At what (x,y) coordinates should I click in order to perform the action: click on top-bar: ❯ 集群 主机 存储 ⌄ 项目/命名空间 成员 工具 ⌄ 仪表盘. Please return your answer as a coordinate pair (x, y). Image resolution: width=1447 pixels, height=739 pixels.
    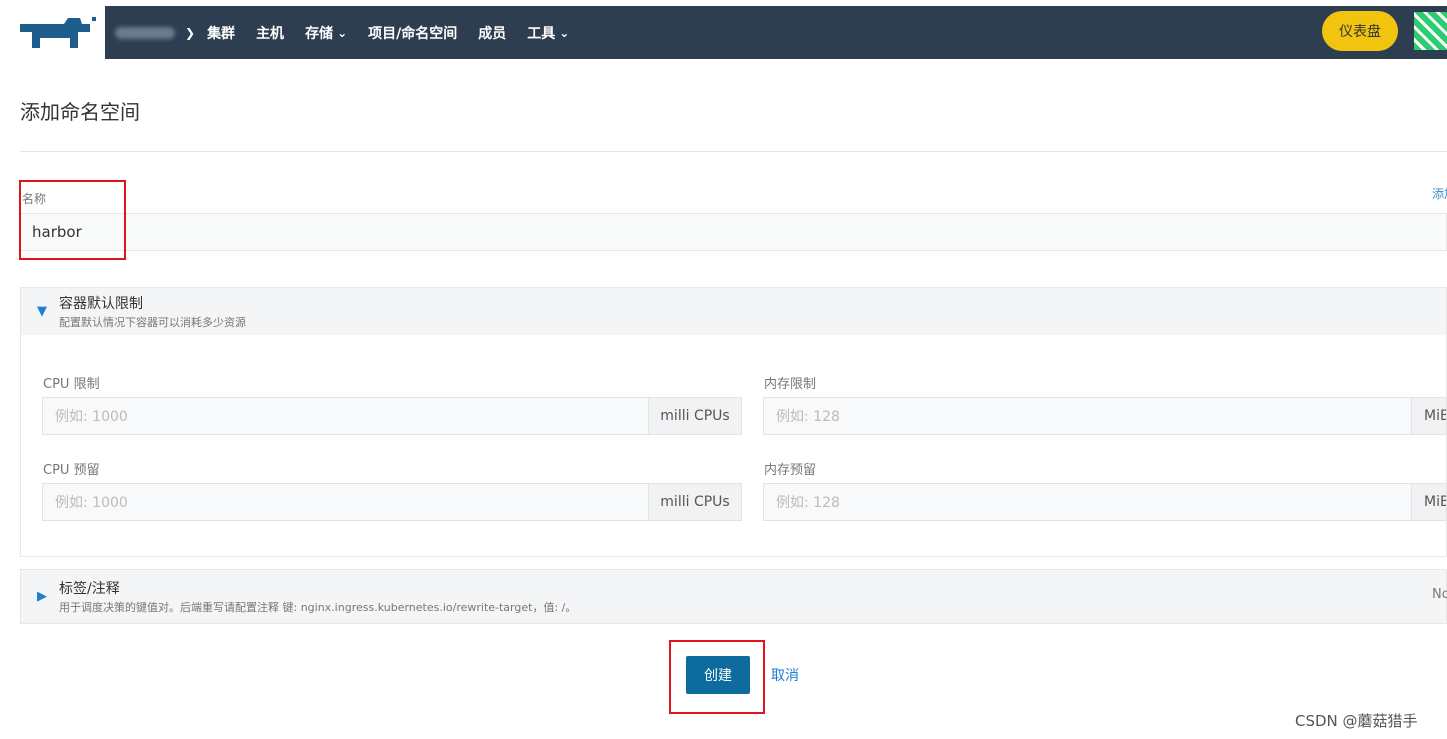
    Looking at the image, I should click on (723, 33).